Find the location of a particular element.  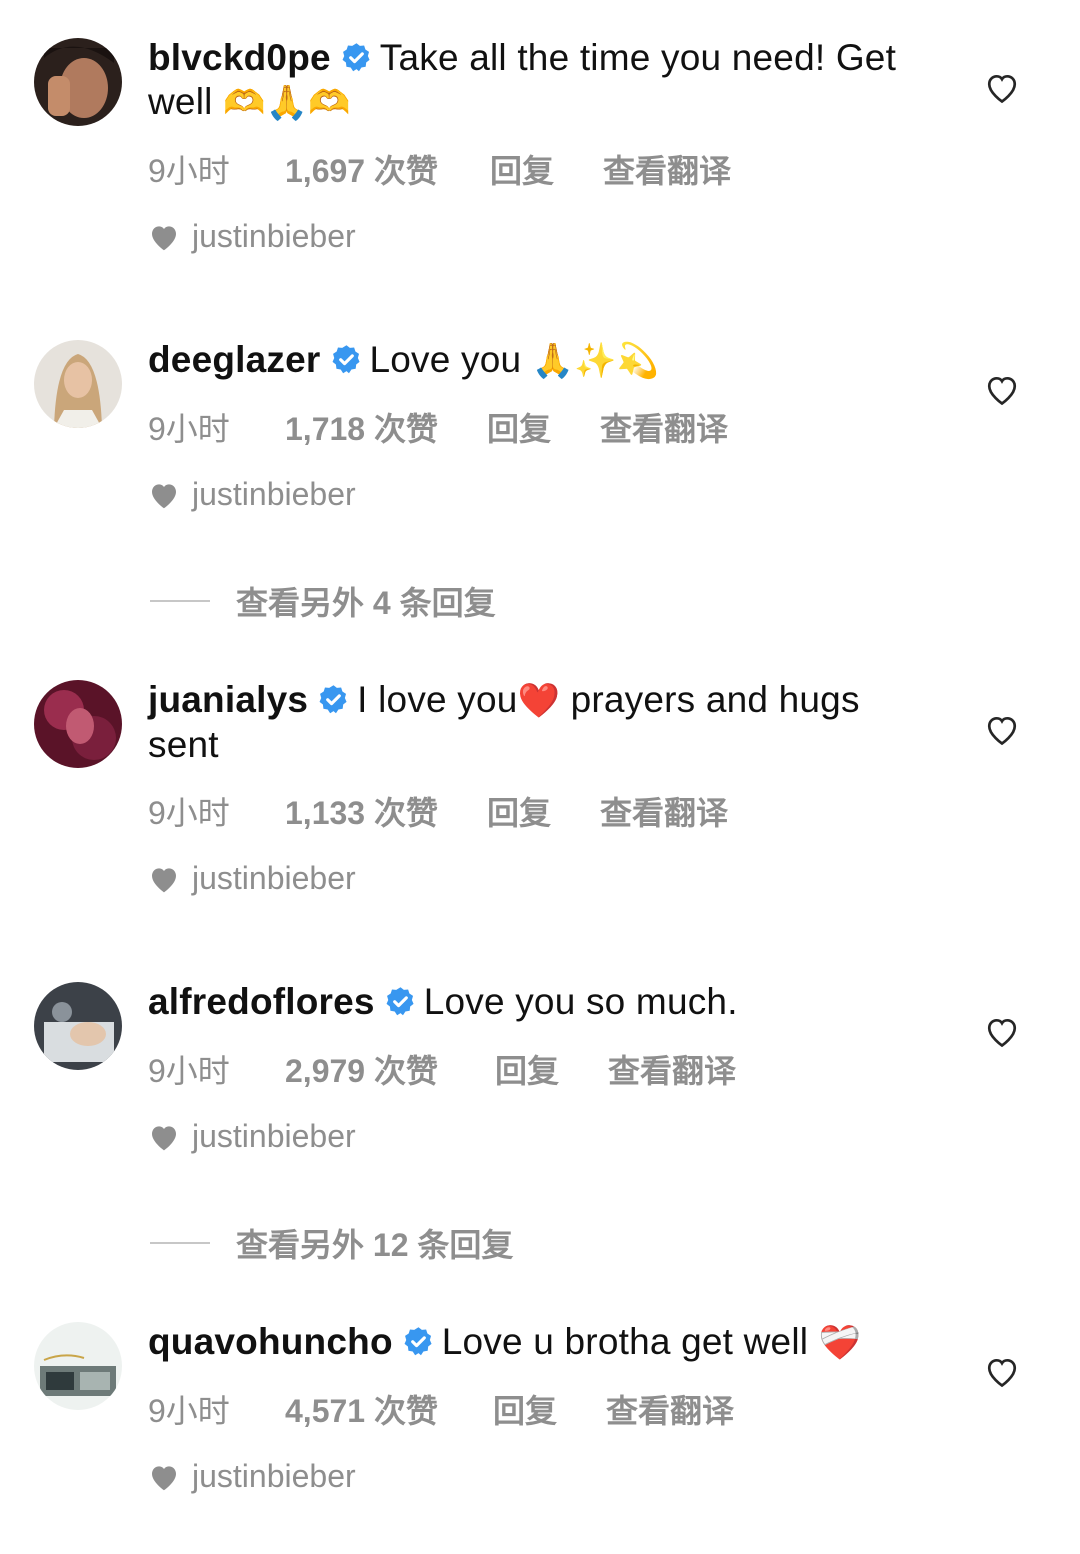

comment-text: Love you so much. is located at coordinates (580, 1001).